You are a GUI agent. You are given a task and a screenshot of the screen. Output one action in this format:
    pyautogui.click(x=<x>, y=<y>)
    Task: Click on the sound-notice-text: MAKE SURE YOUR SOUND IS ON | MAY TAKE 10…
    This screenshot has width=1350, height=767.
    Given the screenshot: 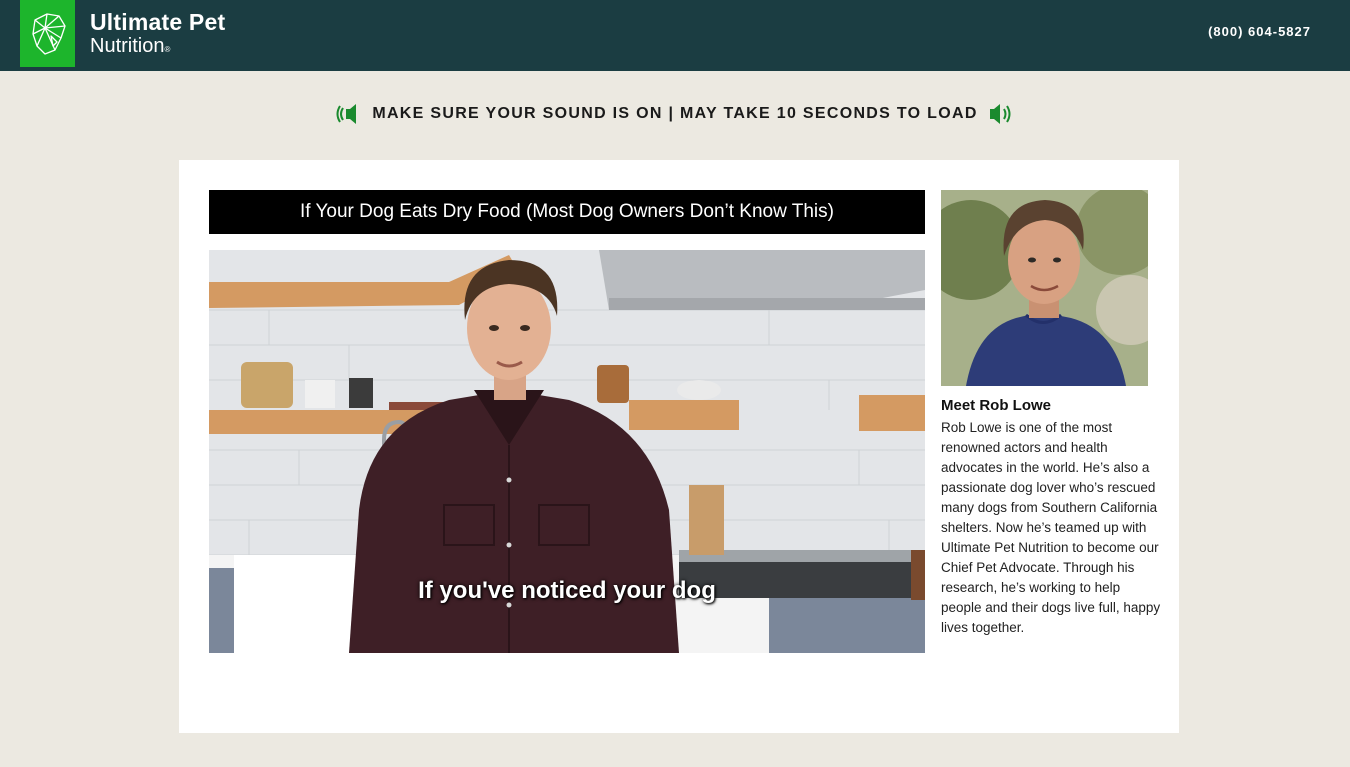 What is the action you would take?
    pyautogui.click(x=675, y=113)
    